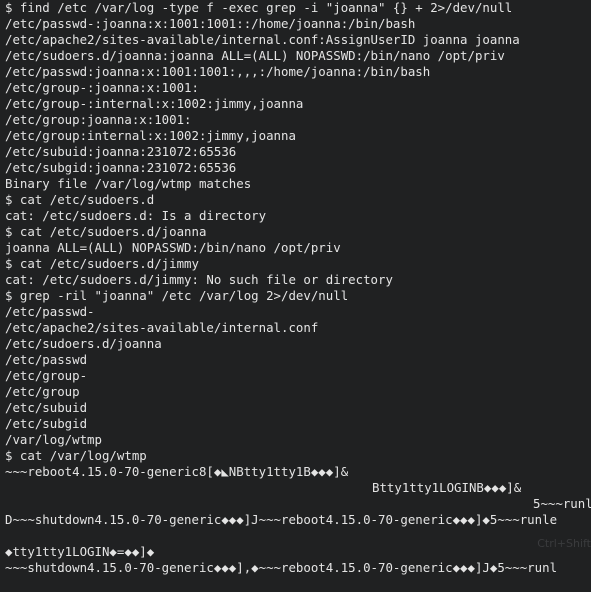 The image size is (591, 592). What do you see at coordinates (83, 343) in the screenshot?
I see `terminal-line: /etc/sudoers.d/joanna` at bounding box center [83, 343].